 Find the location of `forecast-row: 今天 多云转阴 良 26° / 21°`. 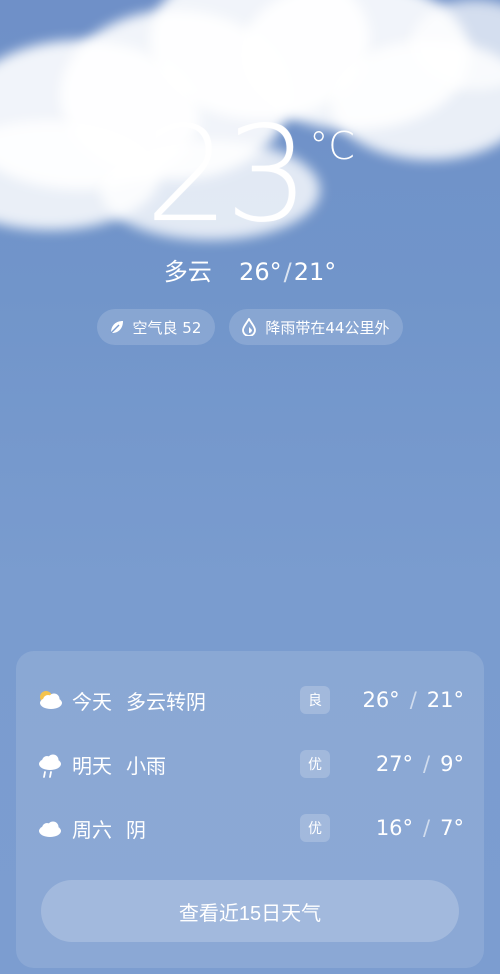

forecast-row: 今天 多云转阴 良 26° / 21° is located at coordinates (250, 700).